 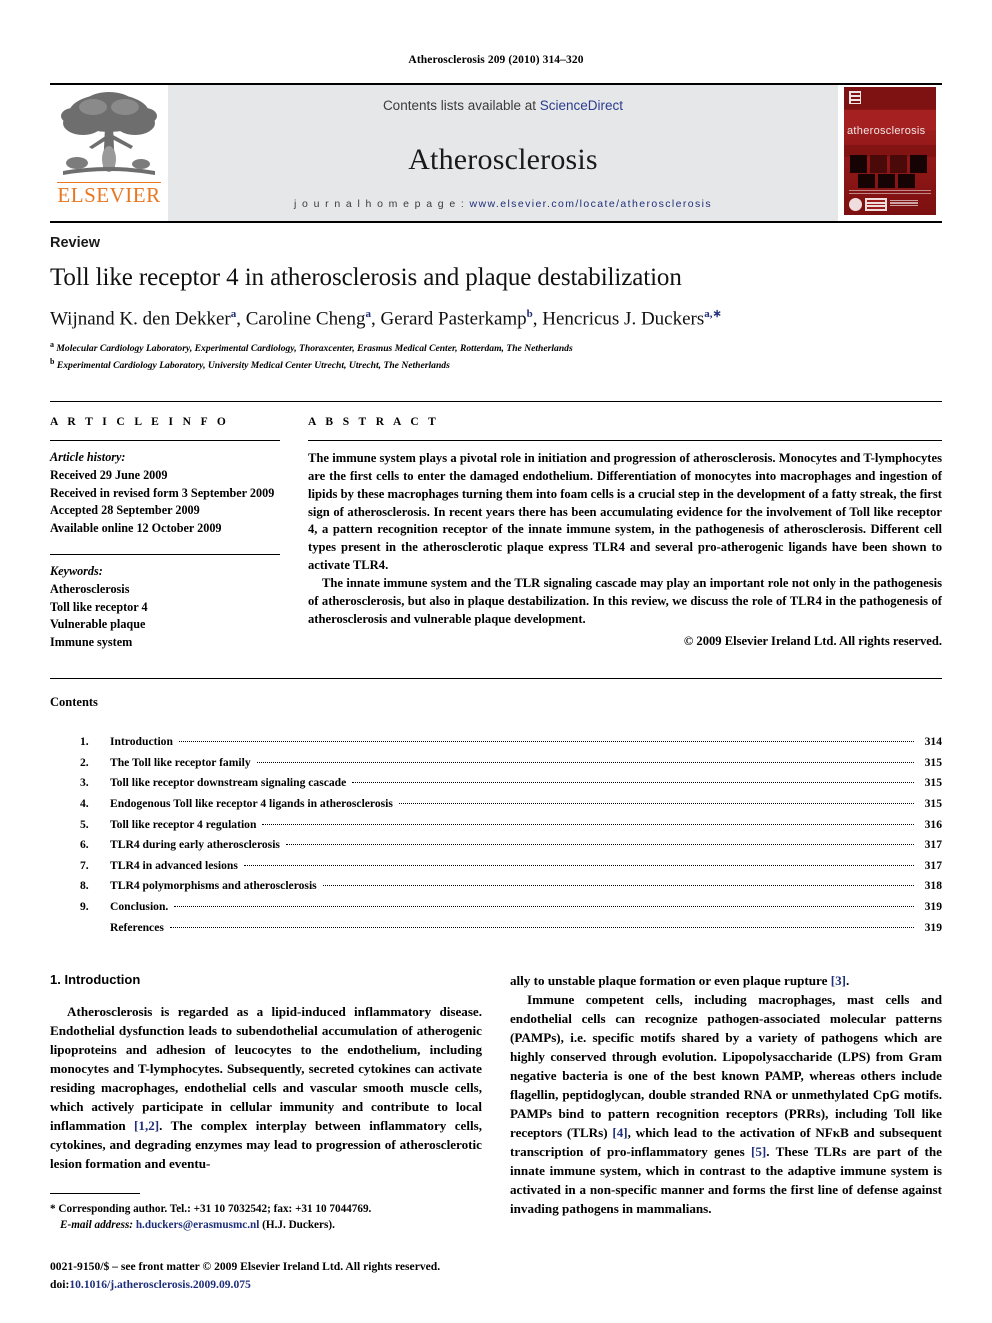 I want to click on toc-row: 9. Conclusion. 319, so click(x=496, y=907).